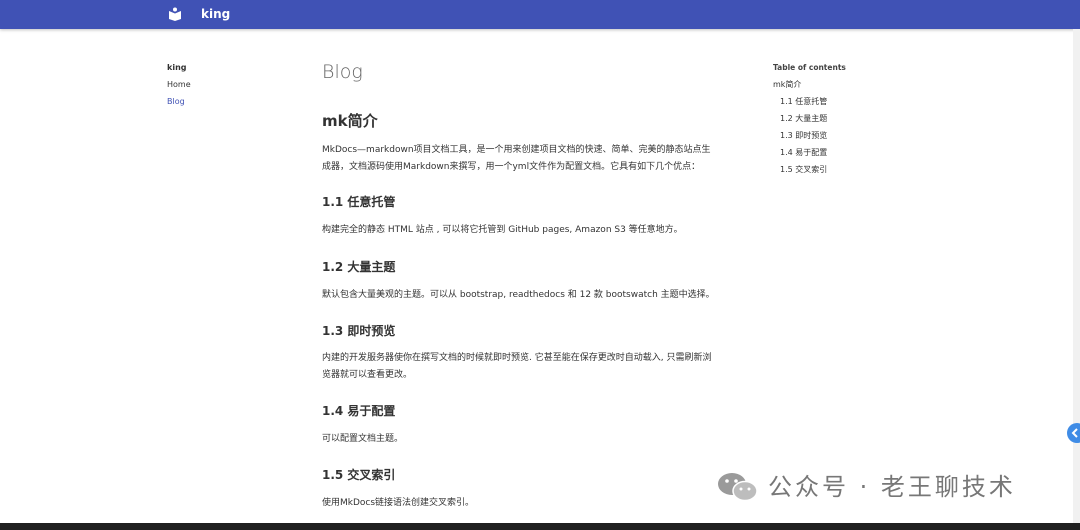  What do you see at coordinates (359, 267) in the screenshot?
I see `subheading-1-2: 1.2 大量主题` at bounding box center [359, 267].